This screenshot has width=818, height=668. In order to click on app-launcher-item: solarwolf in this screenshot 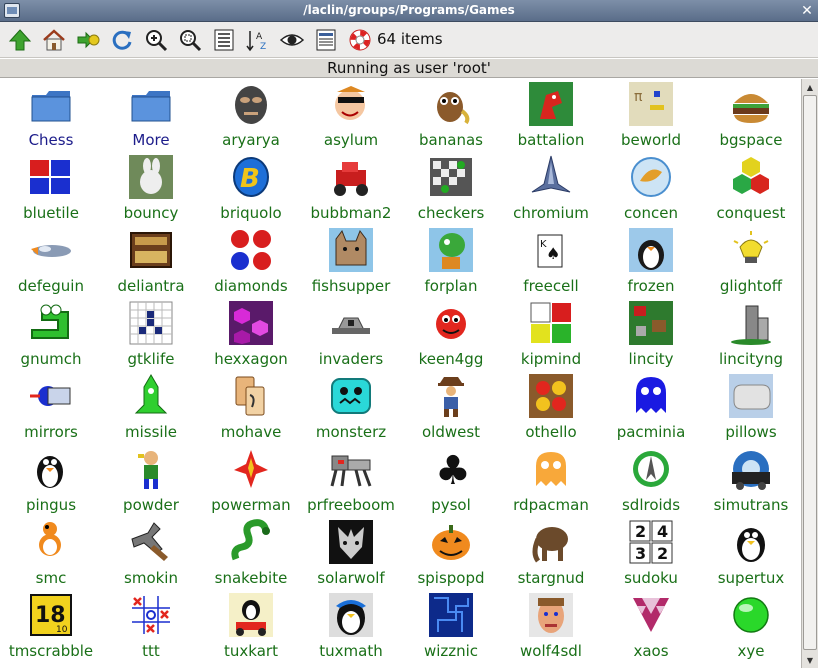, I will do `click(351, 553)`.